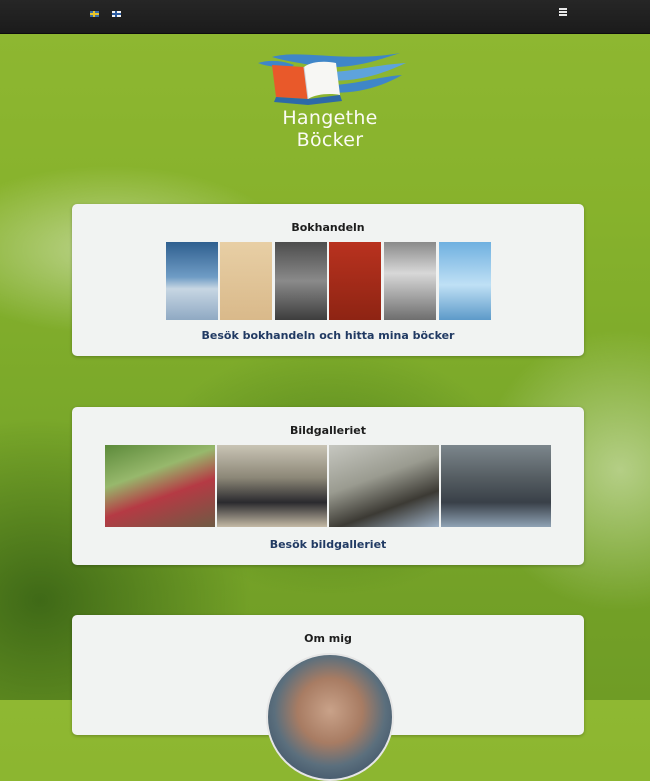  What do you see at coordinates (563, 12) in the screenshot?
I see `hamburger-menu-icon` at bounding box center [563, 12].